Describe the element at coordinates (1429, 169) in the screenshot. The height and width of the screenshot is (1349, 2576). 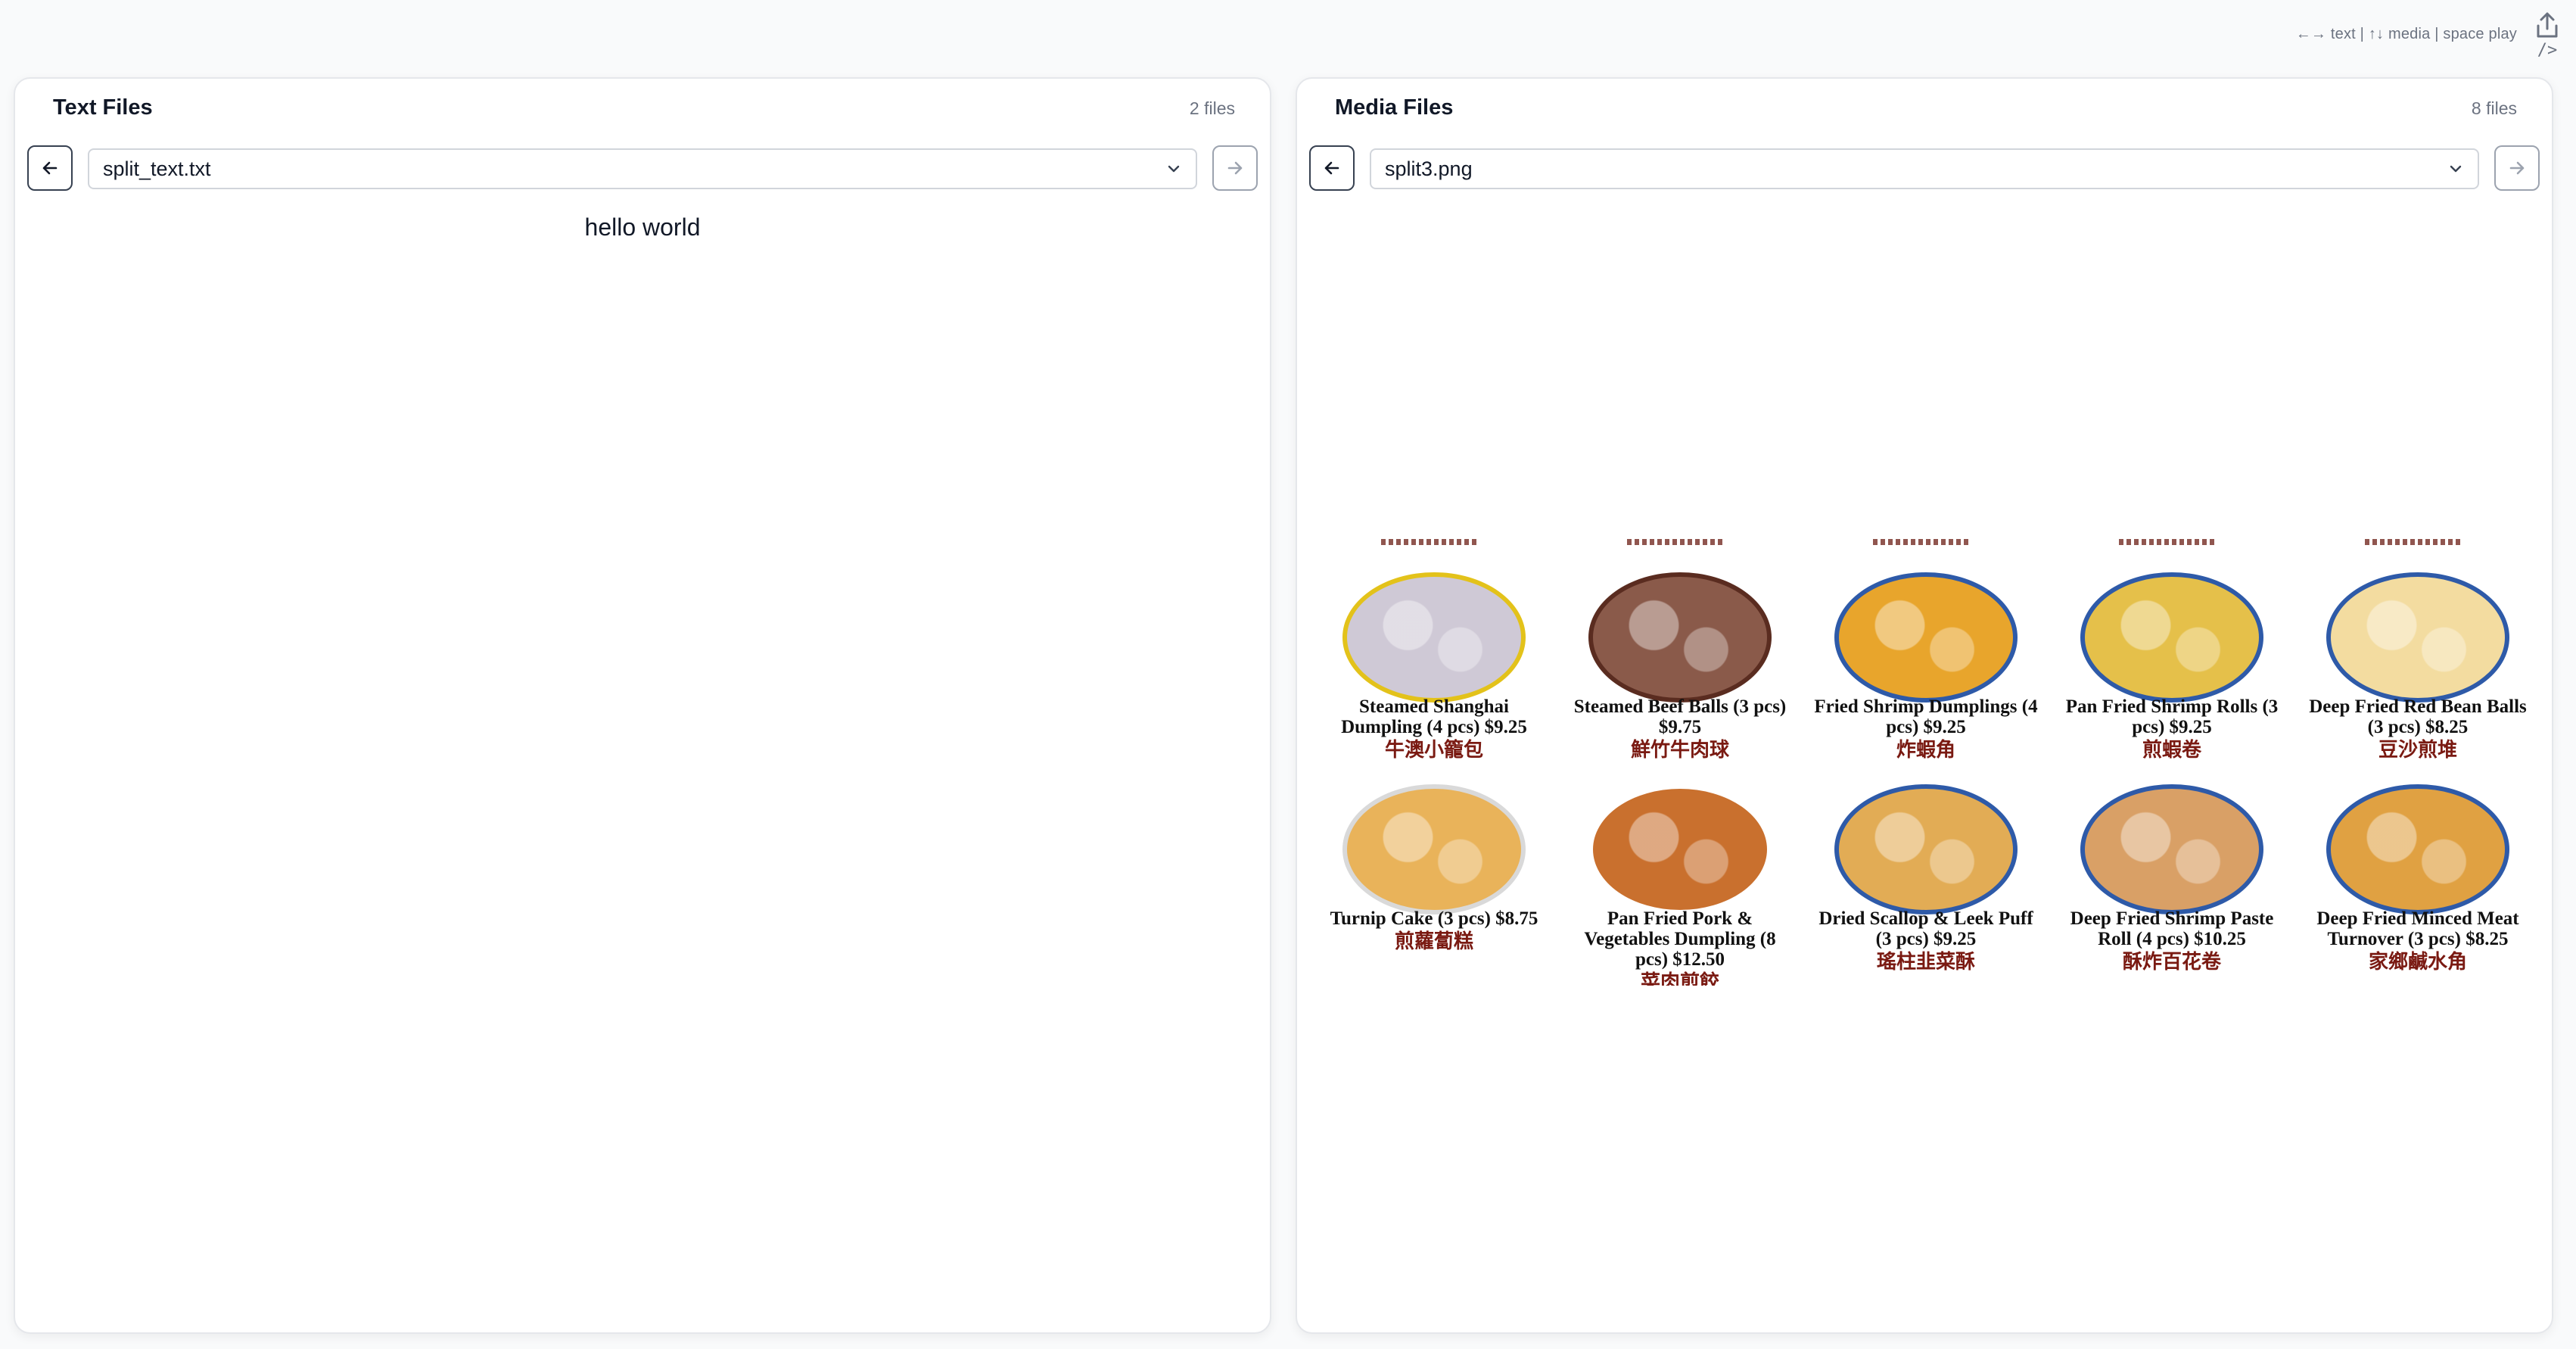
I see `selected-file: split3.png` at that location.